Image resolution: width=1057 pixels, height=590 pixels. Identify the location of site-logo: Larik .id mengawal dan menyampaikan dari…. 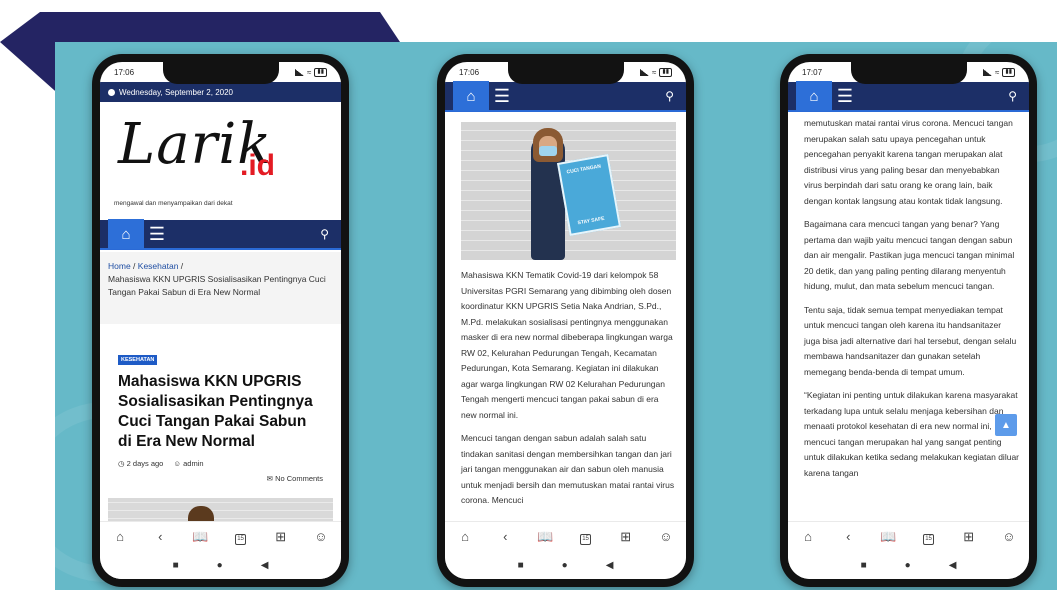
(220, 161).